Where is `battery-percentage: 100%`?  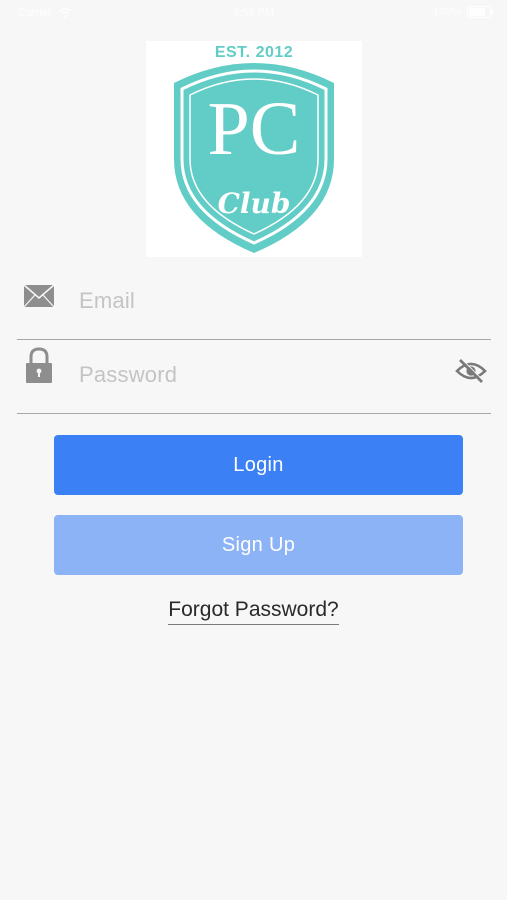 battery-percentage: 100% is located at coordinates (446, 12).